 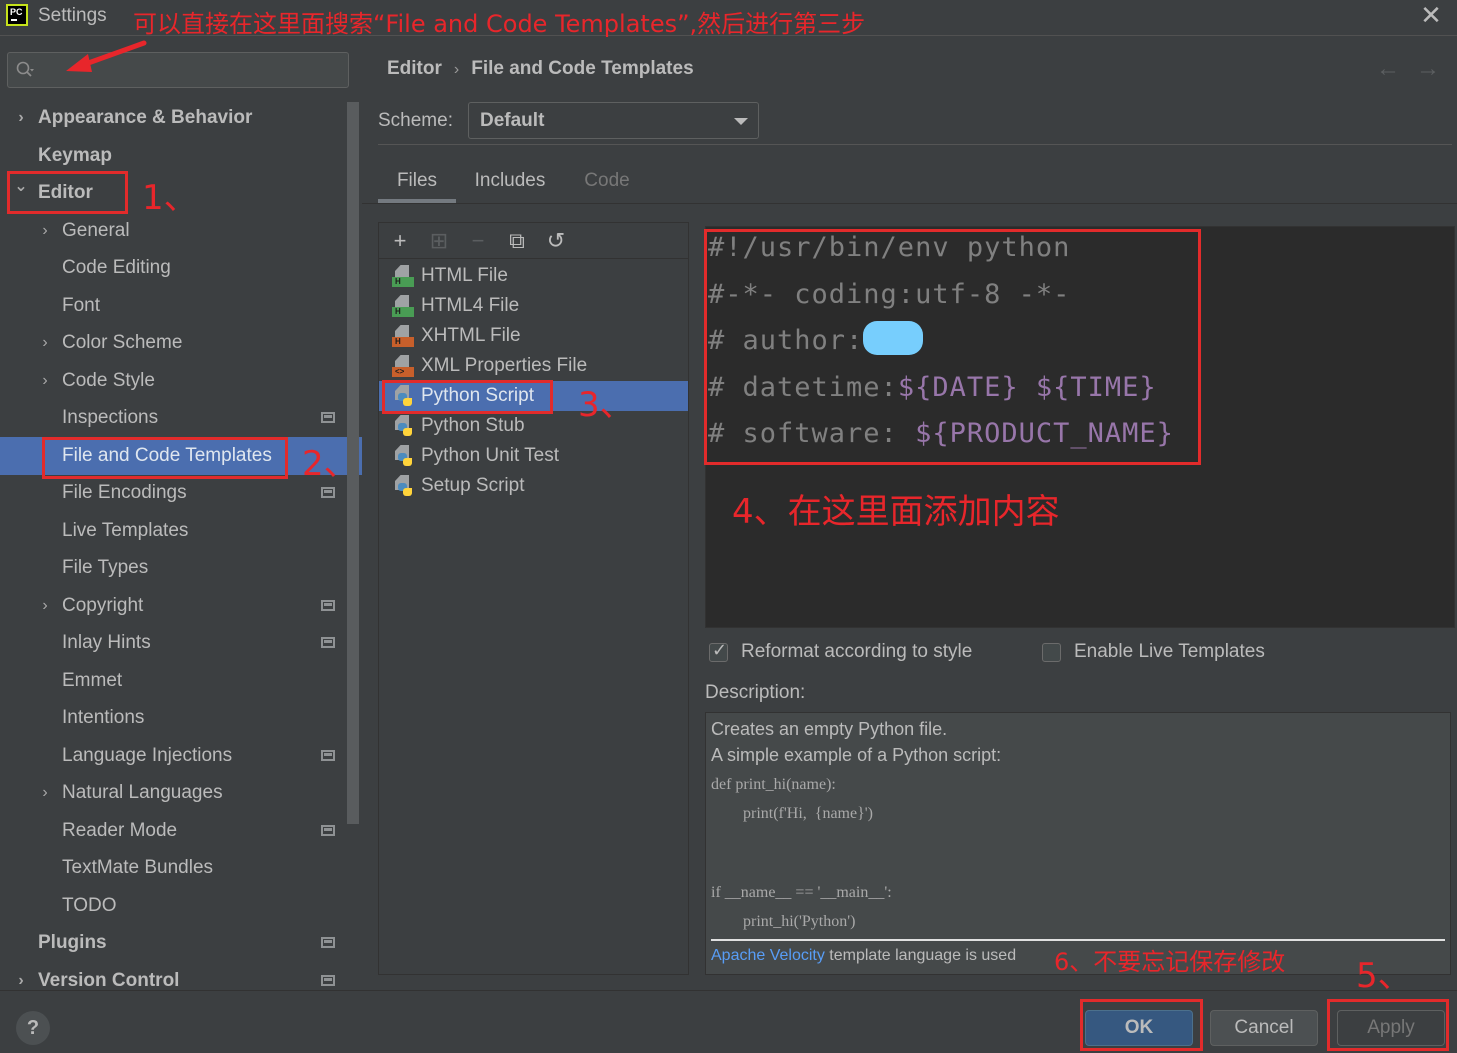 What do you see at coordinates (103, 717) in the screenshot?
I see `sidebar-item-label: Intentions` at bounding box center [103, 717].